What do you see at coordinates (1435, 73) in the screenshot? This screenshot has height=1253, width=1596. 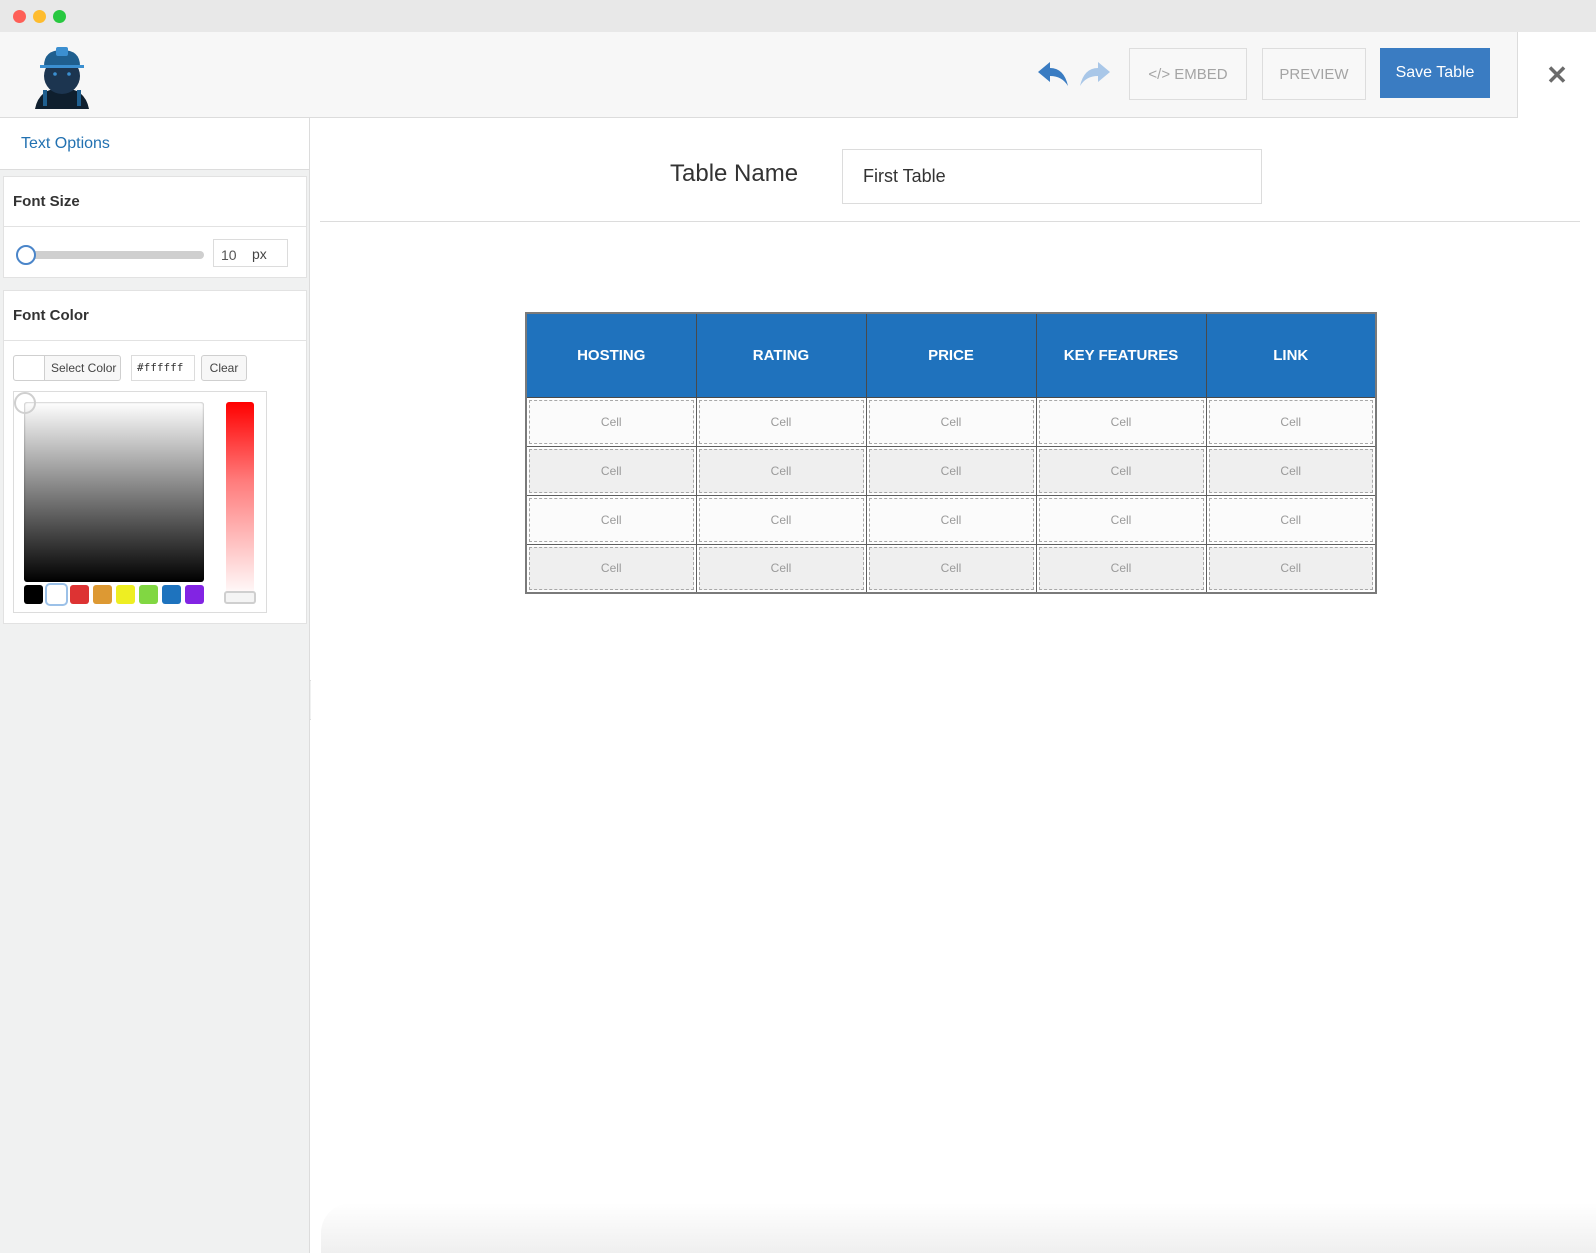 I see `save-table-button: Save Table` at bounding box center [1435, 73].